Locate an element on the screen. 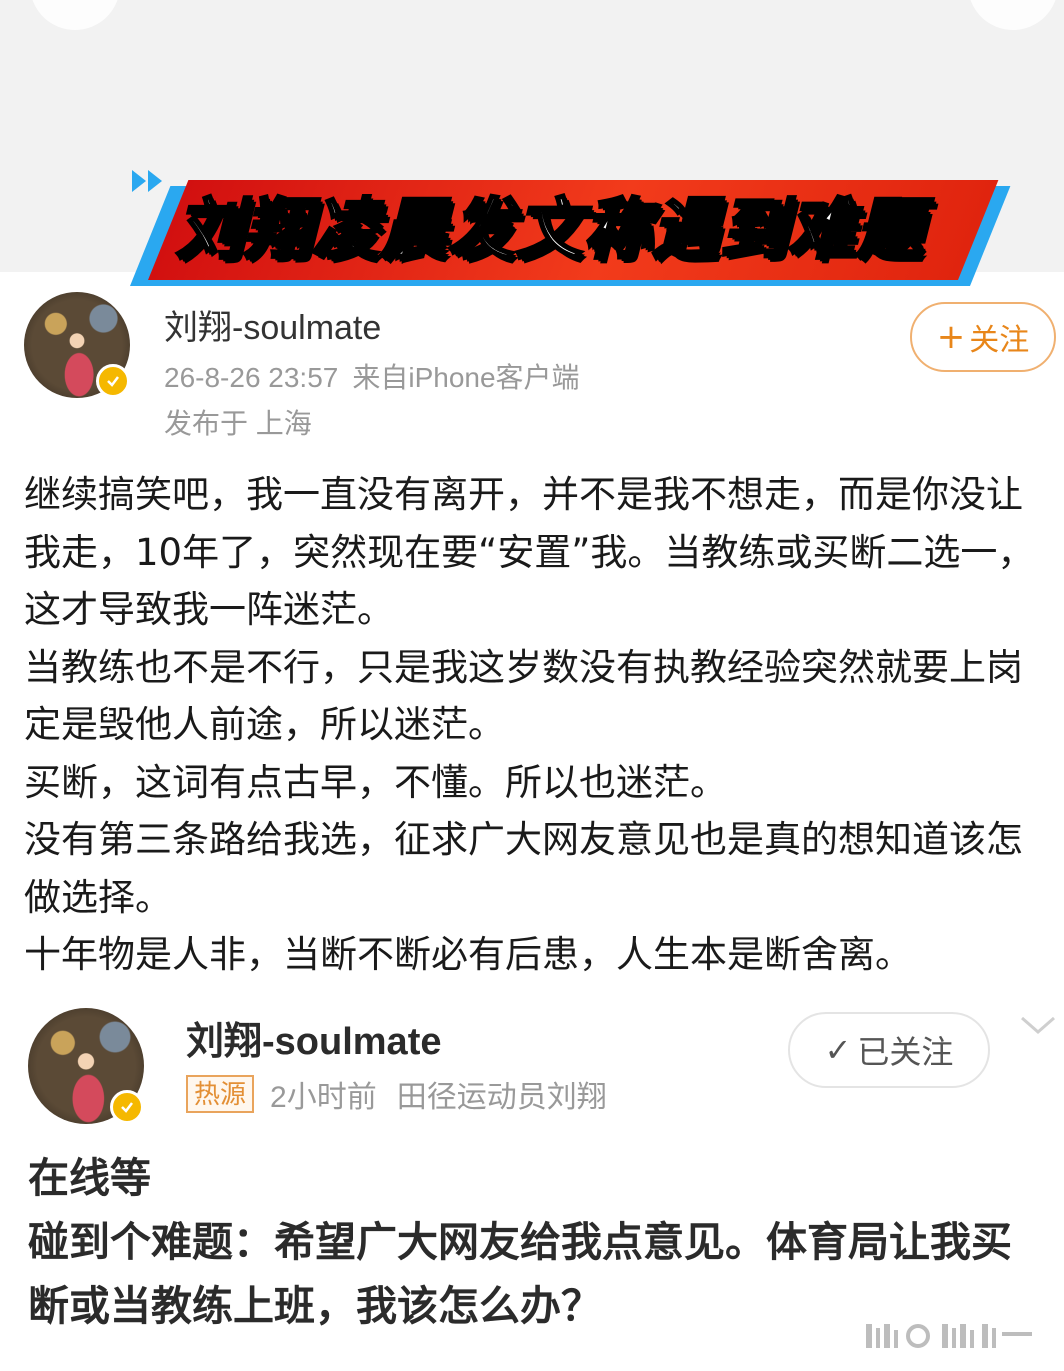 The image size is (1064, 1371). plus-icon: + is located at coordinates (951, 337).